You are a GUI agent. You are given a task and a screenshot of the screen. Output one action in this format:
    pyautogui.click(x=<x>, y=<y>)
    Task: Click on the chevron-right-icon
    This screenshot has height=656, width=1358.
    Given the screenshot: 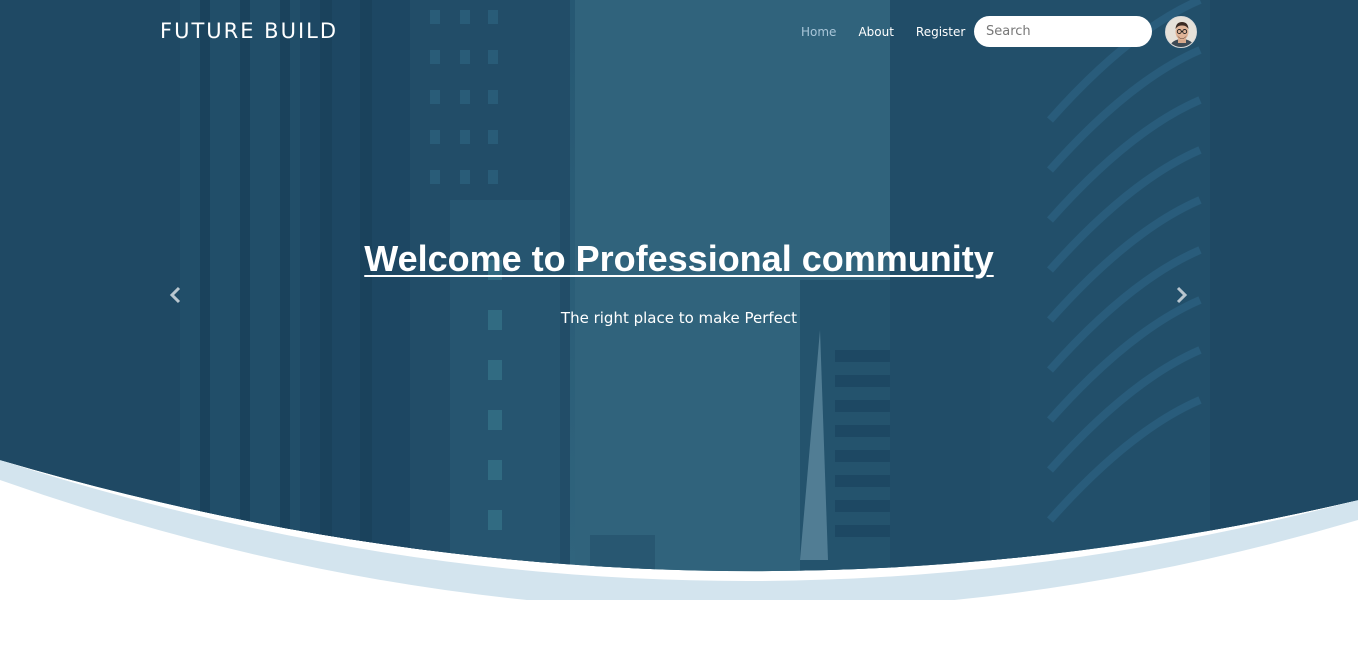 What is the action you would take?
    pyautogui.click(x=1182, y=296)
    